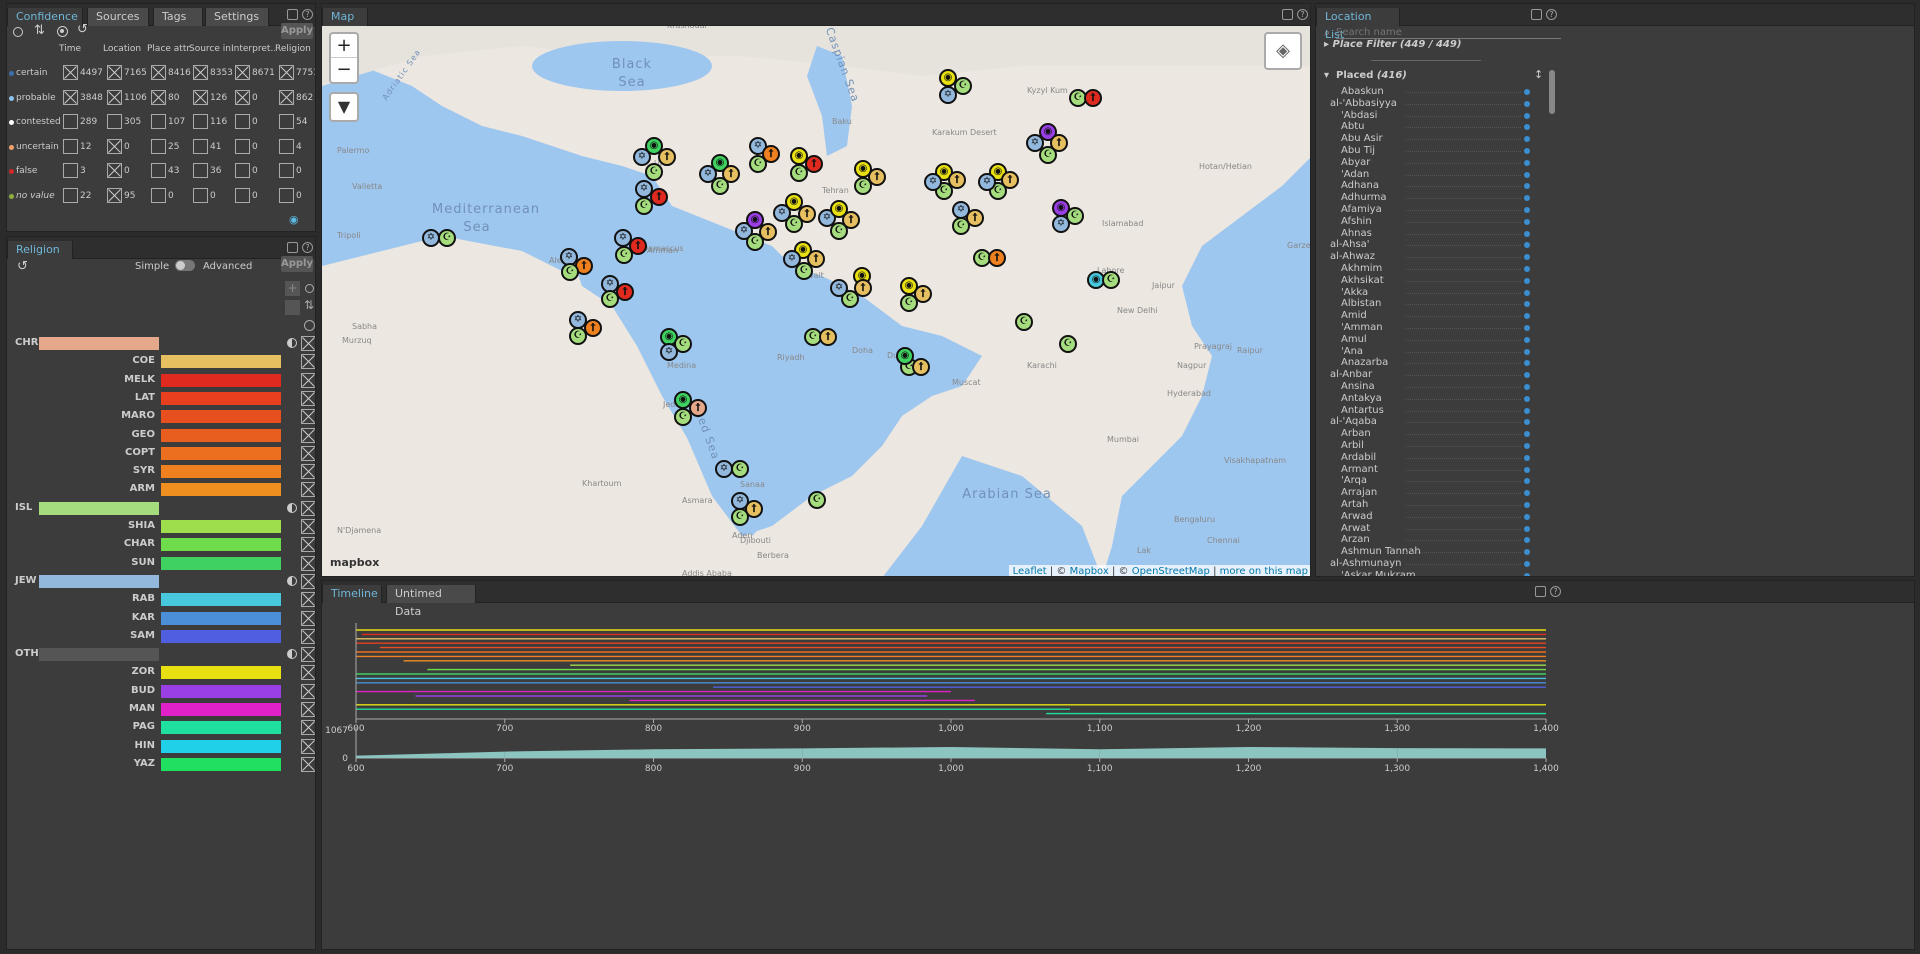 The image size is (1920, 954). Describe the element at coordinates (1358, 150) in the screenshot. I see `place-item: Abu Tij` at that location.